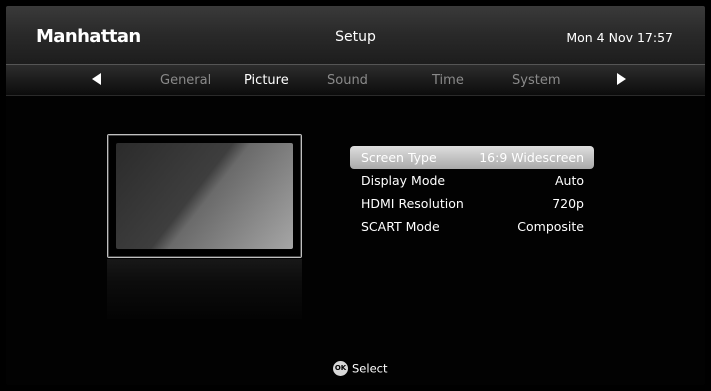 This screenshot has height=391, width=711. I want to click on arrow-right-icon, so click(621, 79).